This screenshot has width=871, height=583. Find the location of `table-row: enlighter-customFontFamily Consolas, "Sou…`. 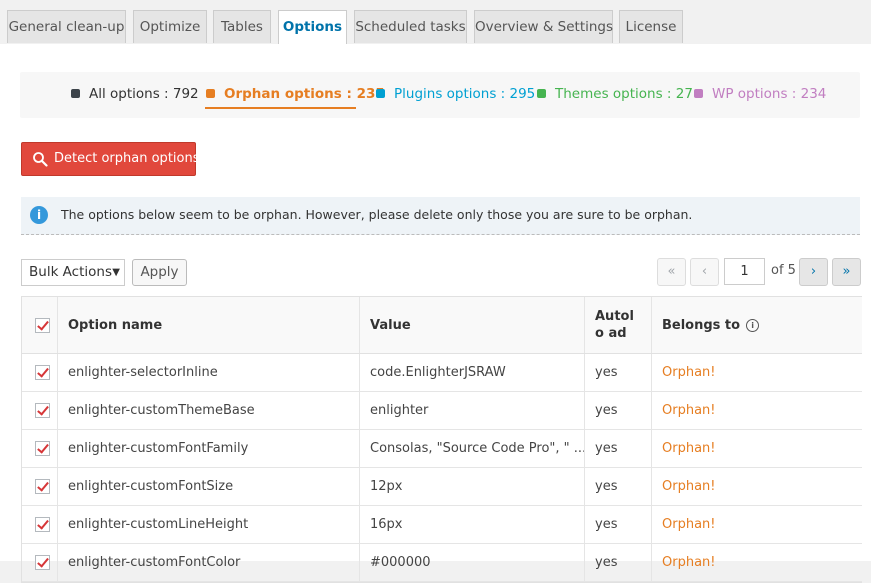

table-row: enlighter-customFontFamily Consolas, "Sou… is located at coordinates (442, 449).